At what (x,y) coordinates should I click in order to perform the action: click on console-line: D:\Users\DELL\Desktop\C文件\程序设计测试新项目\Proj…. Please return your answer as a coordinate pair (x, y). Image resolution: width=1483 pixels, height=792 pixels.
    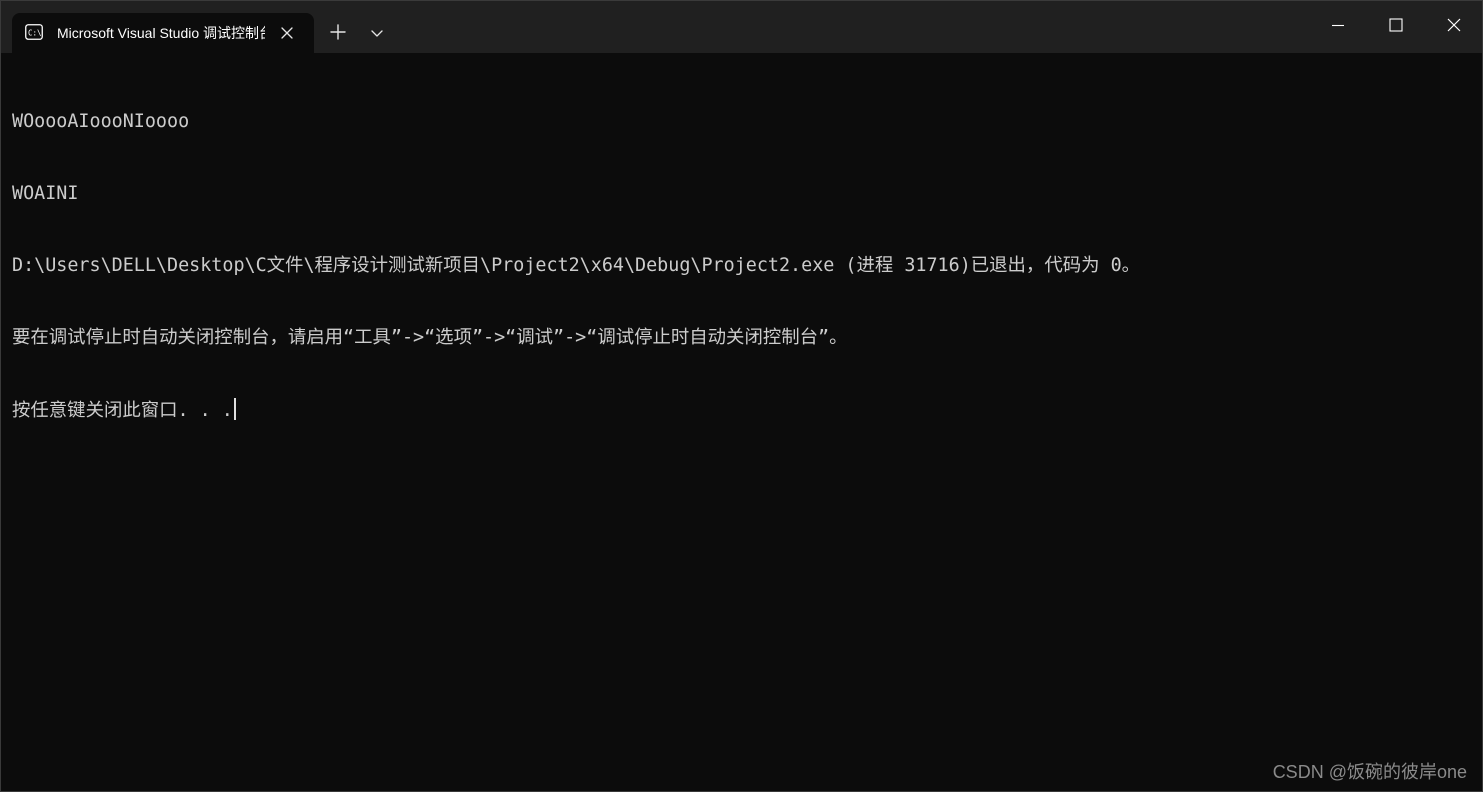
    Looking at the image, I should click on (576, 265).